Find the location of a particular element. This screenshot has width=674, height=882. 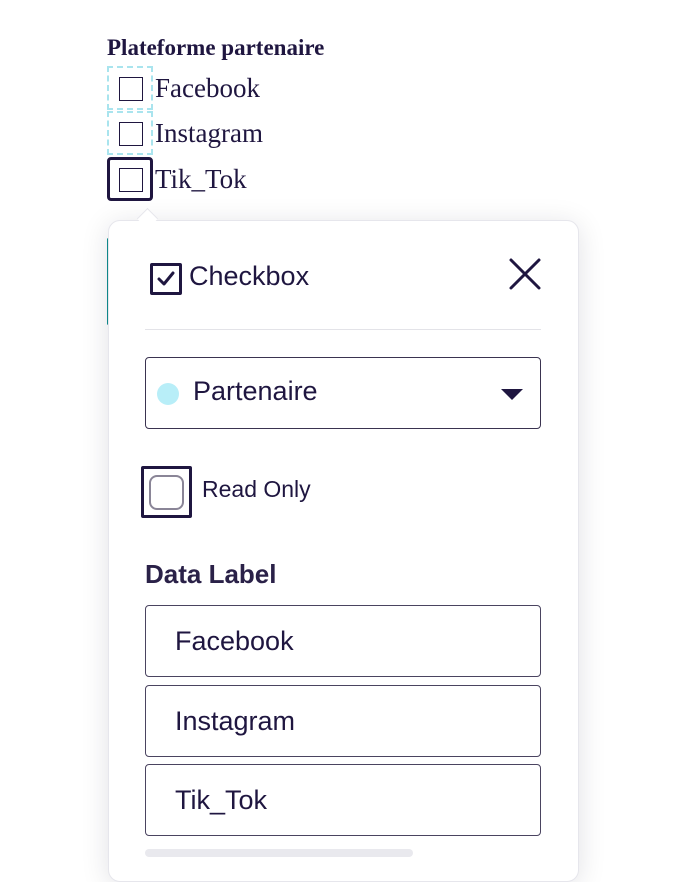

panel-title: Checkbox is located at coordinates (249, 276).